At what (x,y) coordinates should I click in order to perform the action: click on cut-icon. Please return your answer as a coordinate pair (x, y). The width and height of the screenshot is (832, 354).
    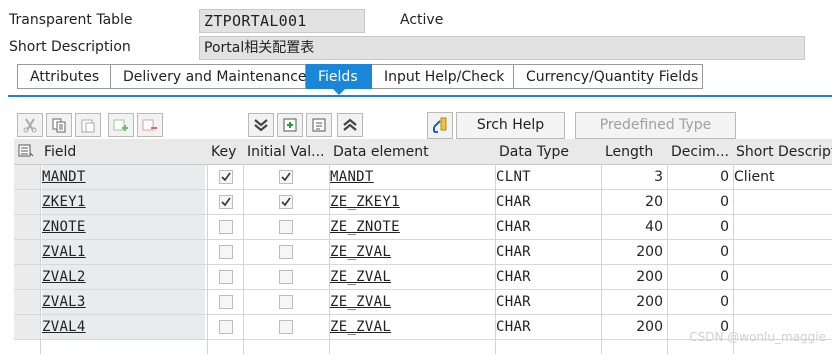
    Looking at the image, I should click on (30, 125).